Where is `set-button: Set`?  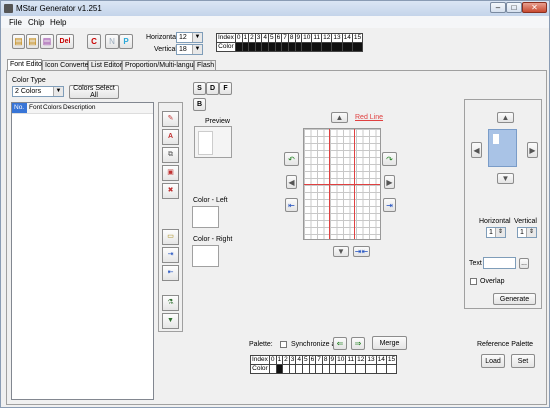 set-button: Set is located at coordinates (523, 361).